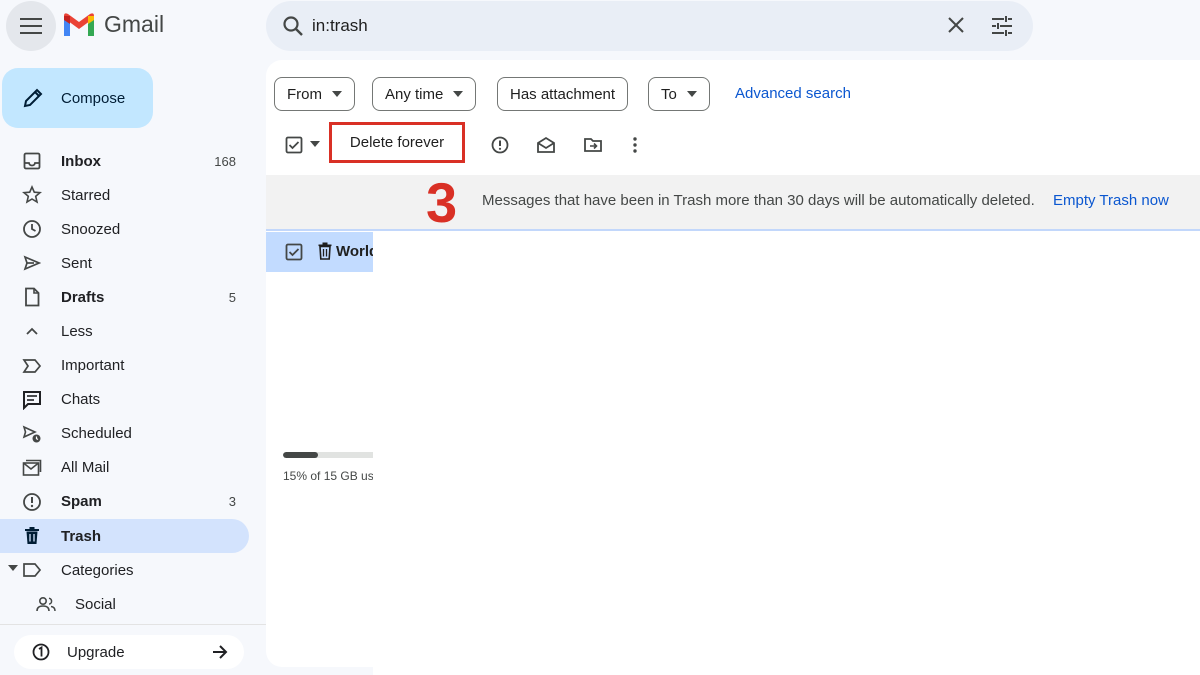 The width and height of the screenshot is (1200, 675). Describe the element at coordinates (232, 502) in the screenshot. I see `spam-count: 3` at that location.